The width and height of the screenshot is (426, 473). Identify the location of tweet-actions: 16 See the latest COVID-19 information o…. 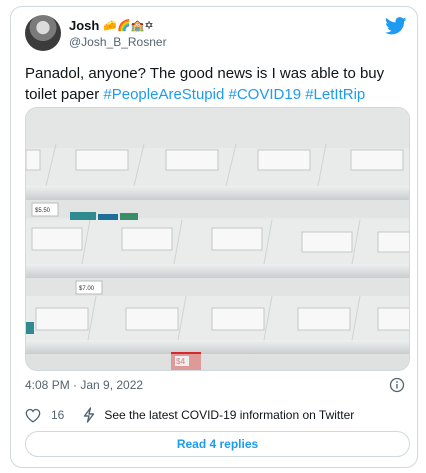
(189, 415).